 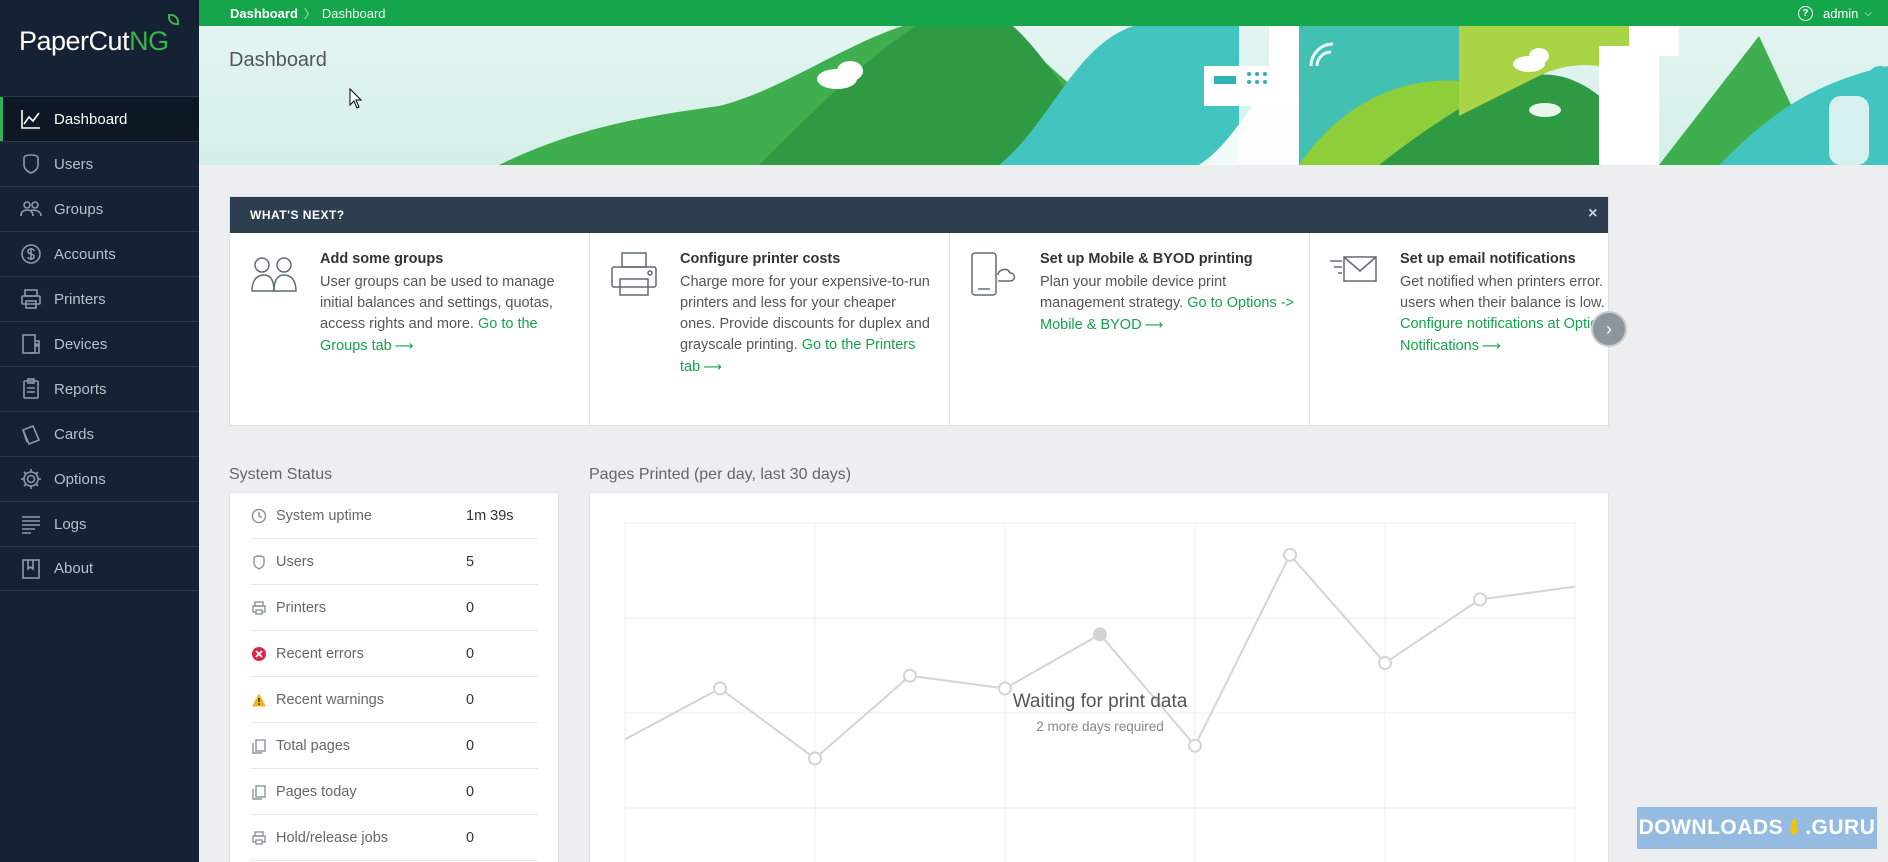 I want to click on chart-line-icon, so click(x=31, y=119).